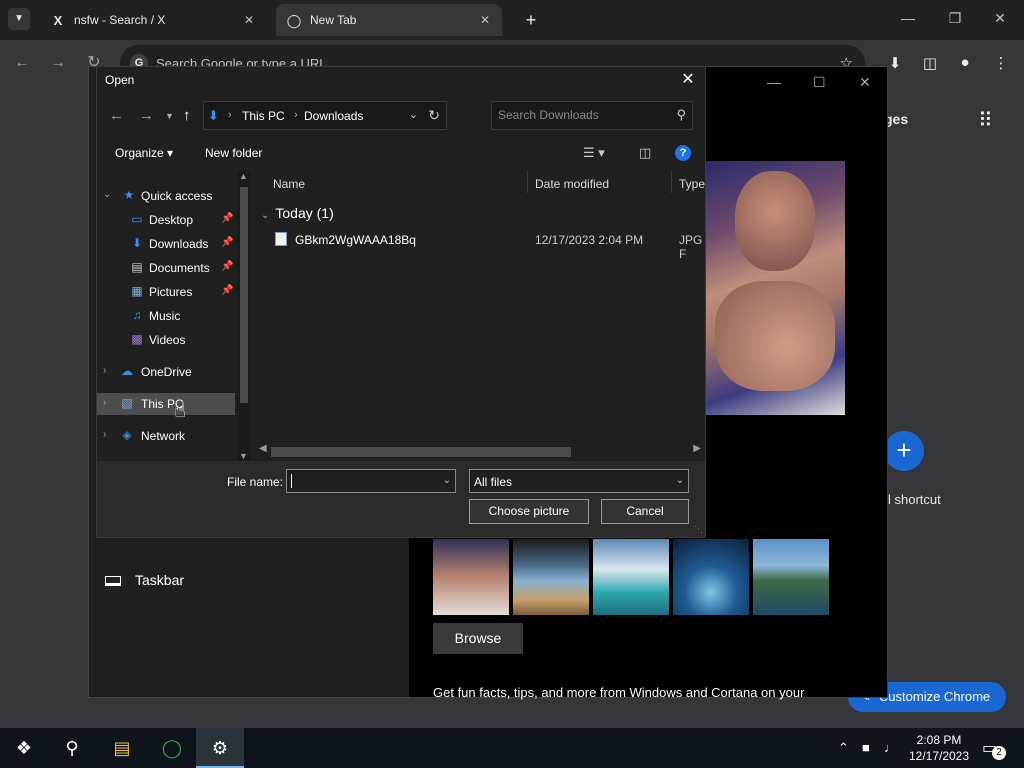  Describe the element at coordinates (1001, 63) in the screenshot. I see `menu-icon: ⋮` at that location.